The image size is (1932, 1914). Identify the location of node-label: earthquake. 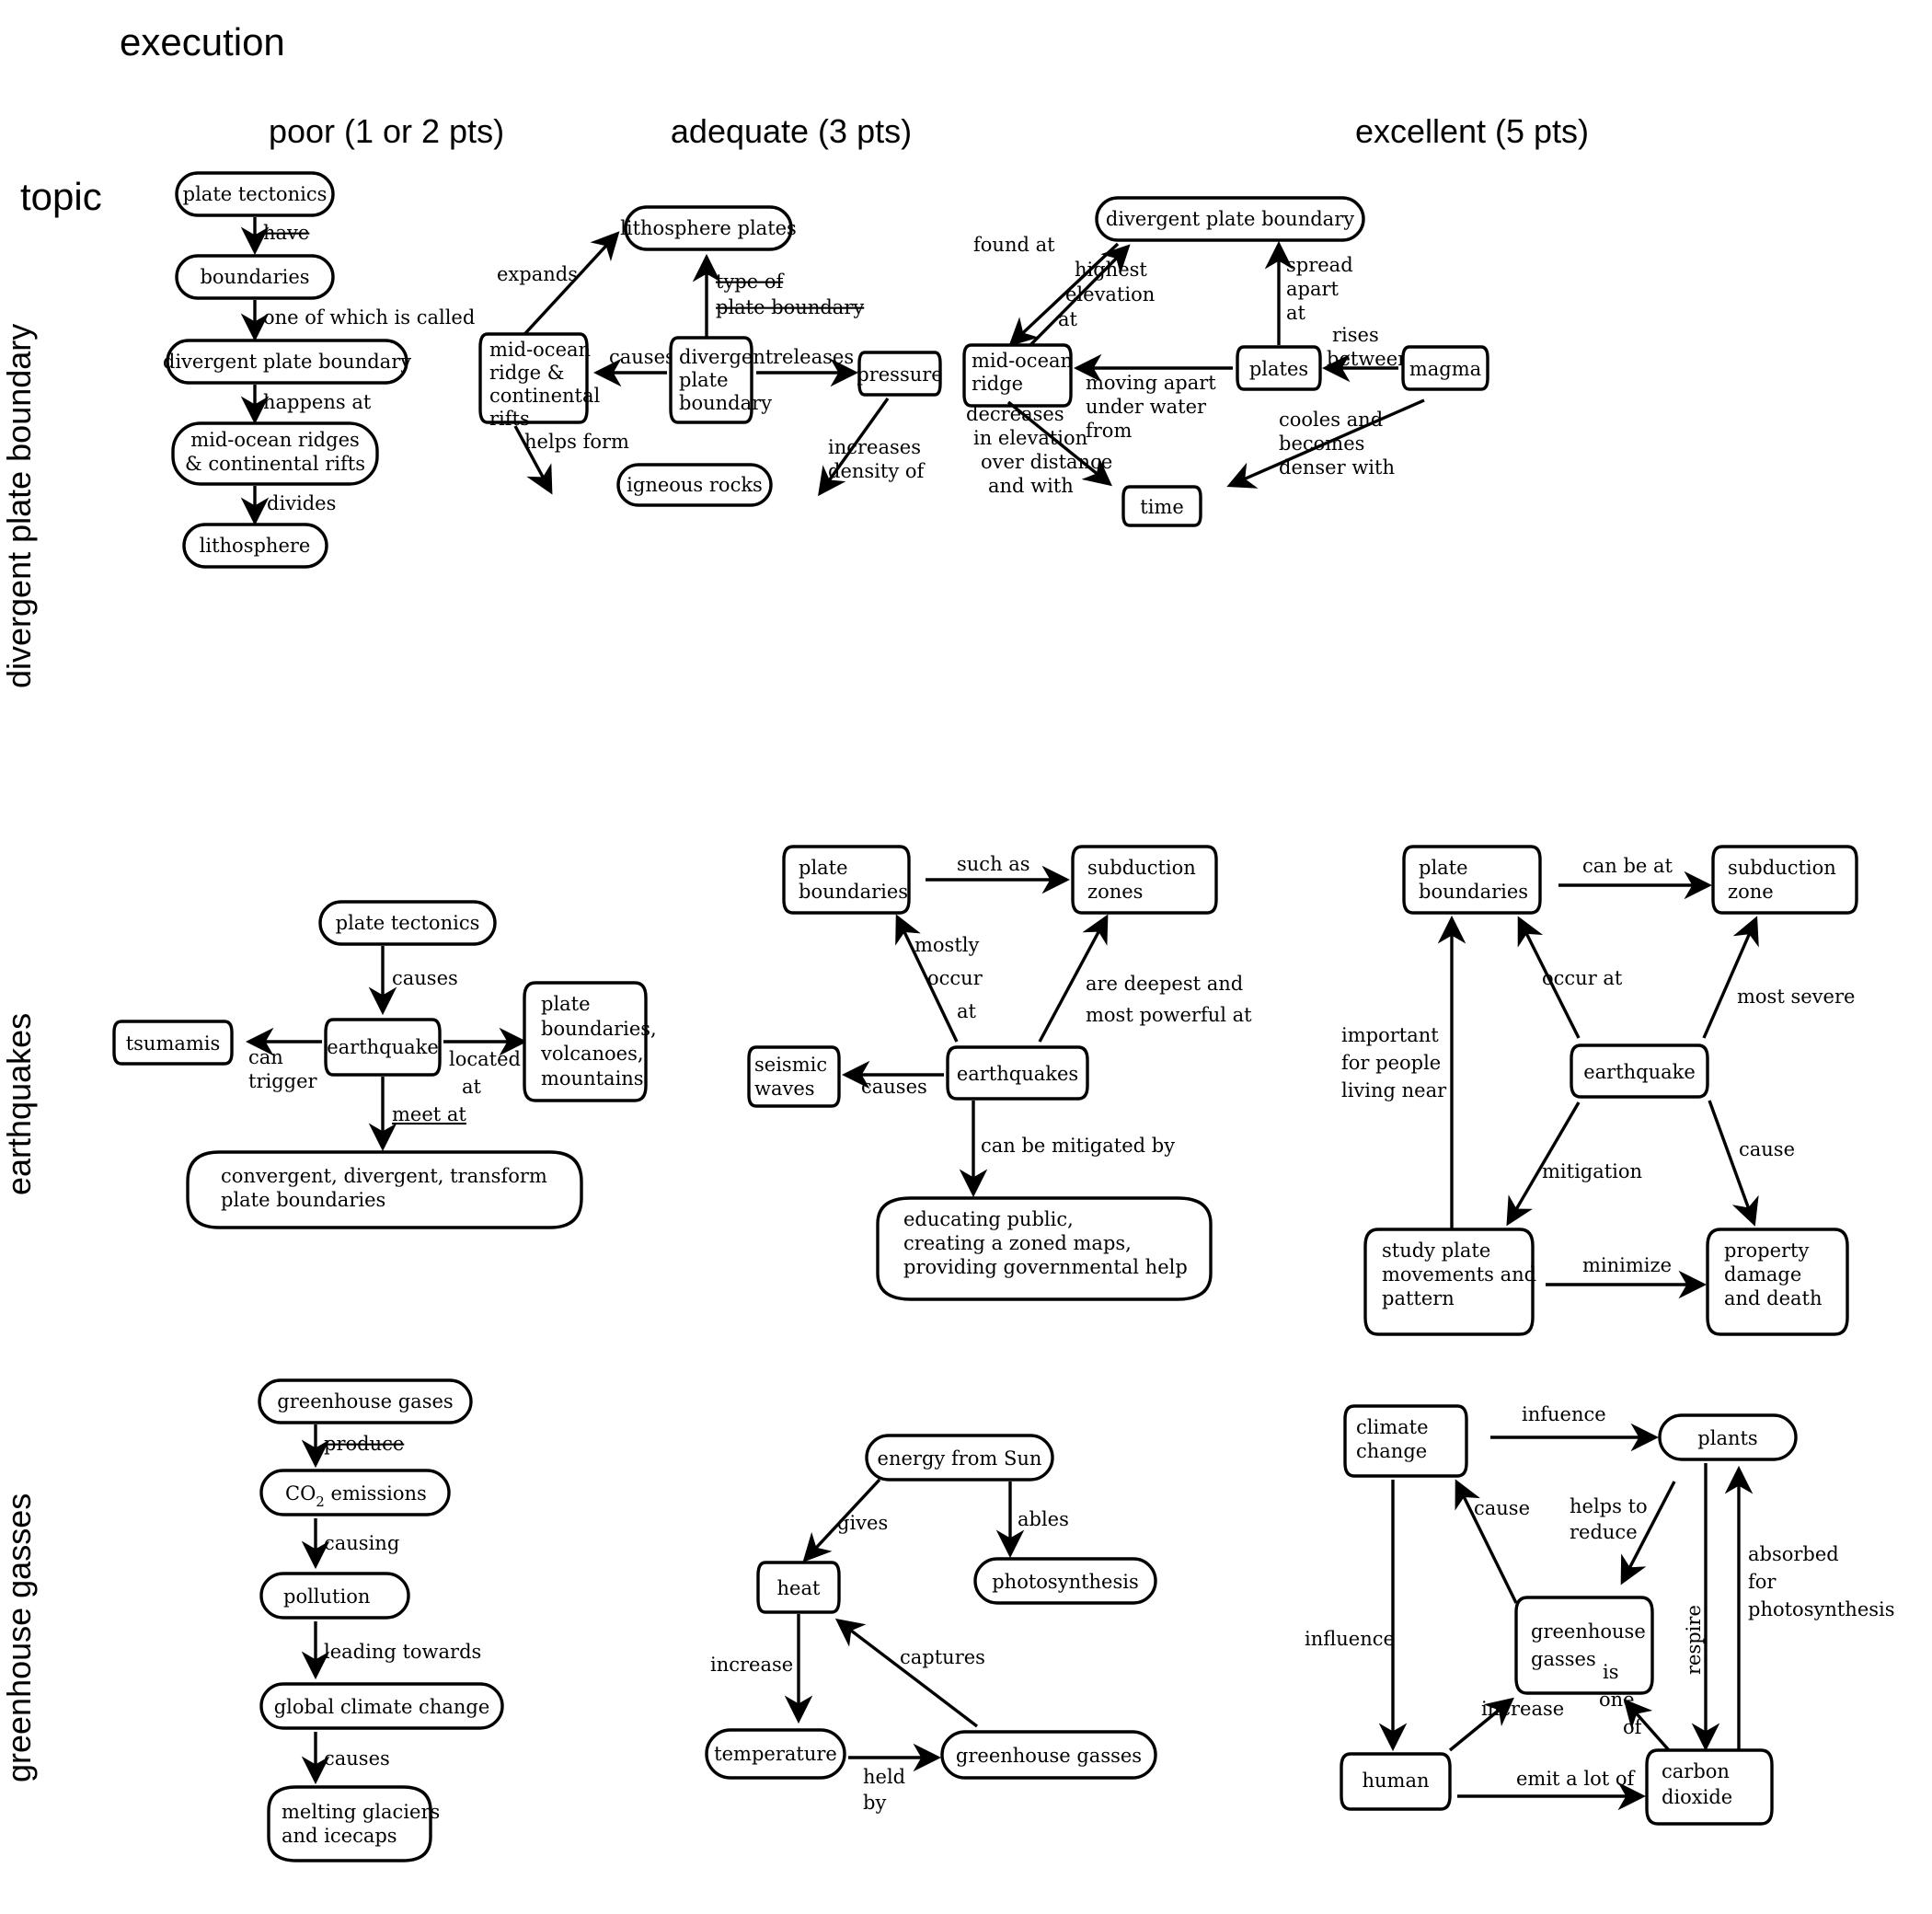
(1639, 1072).